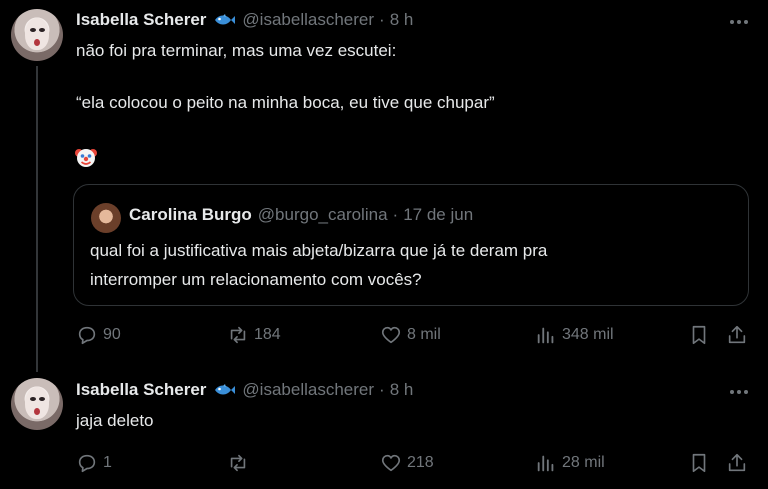 The height and width of the screenshot is (489, 768). I want to click on clown-face-icon, so click(86, 158).